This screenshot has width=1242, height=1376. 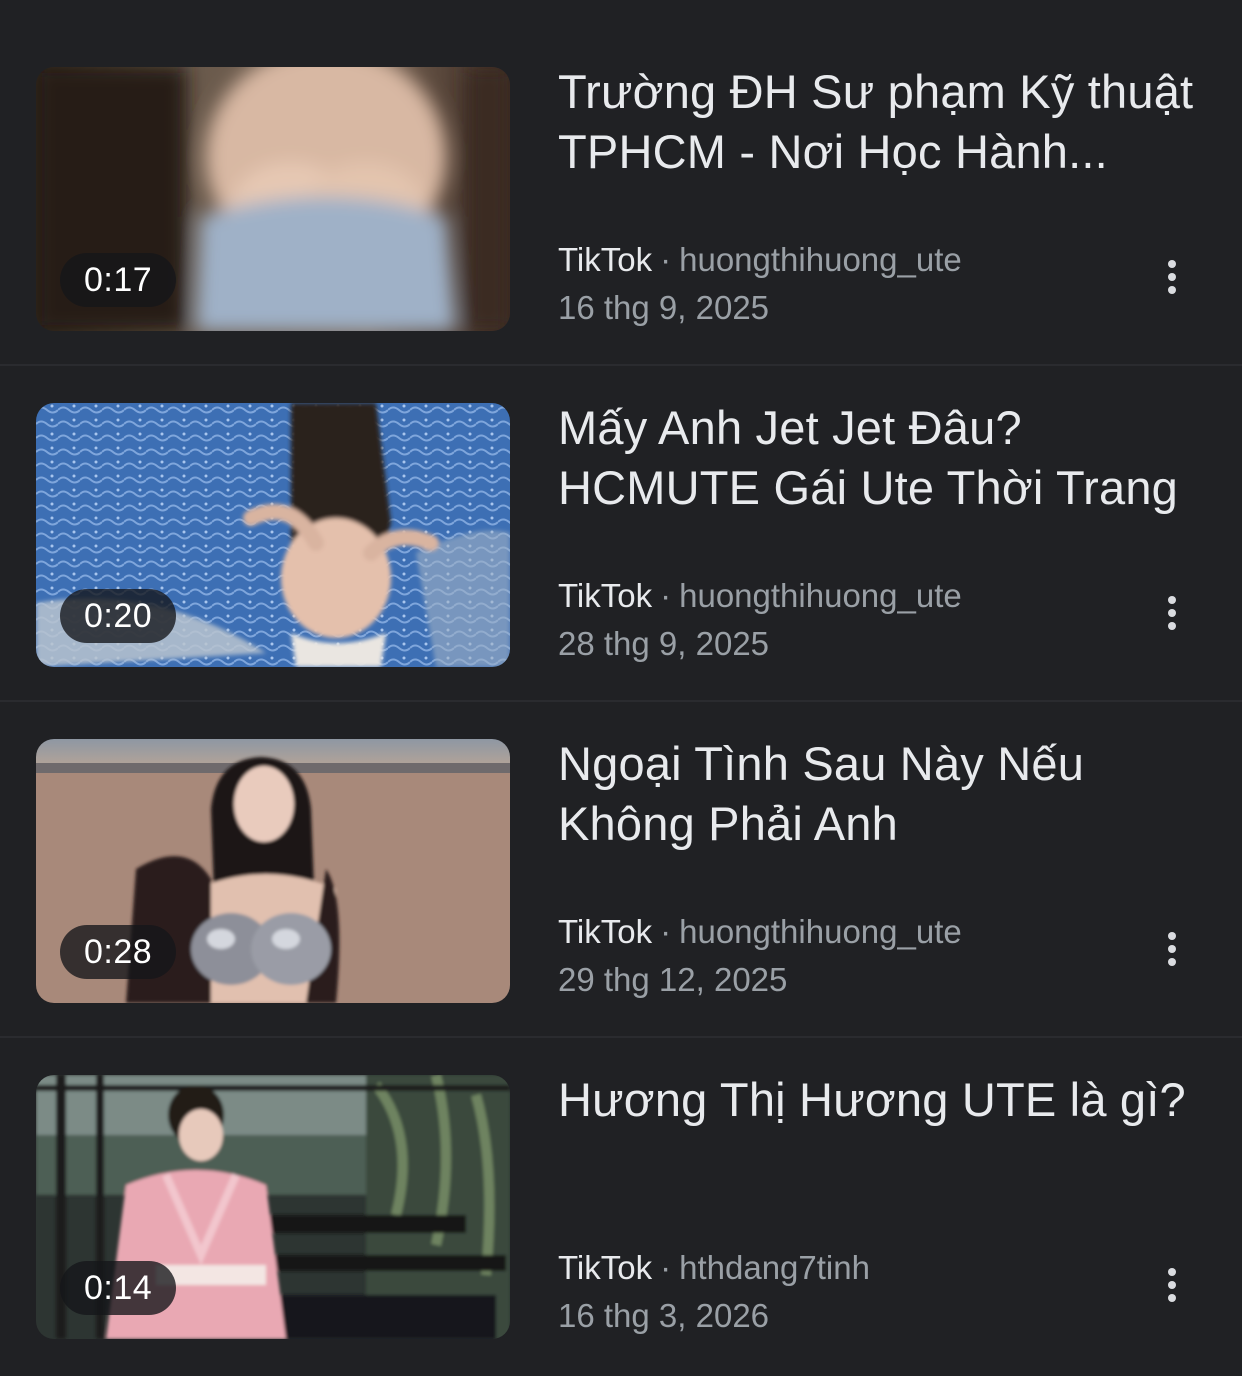 What do you see at coordinates (664, 1315) in the screenshot?
I see `upload-date: 16 thg 3, 2026` at bounding box center [664, 1315].